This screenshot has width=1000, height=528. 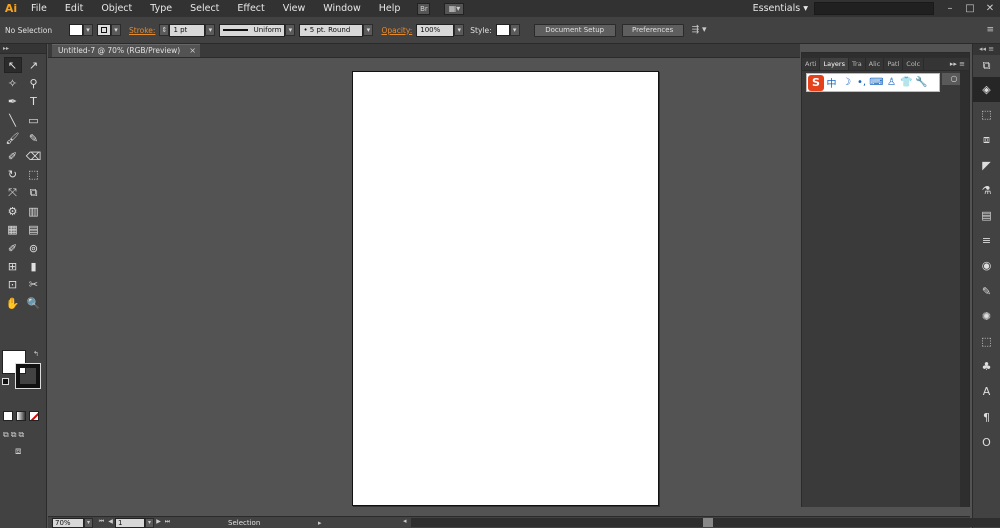 What do you see at coordinates (204, 8) in the screenshot?
I see `menu-select: Select` at bounding box center [204, 8].